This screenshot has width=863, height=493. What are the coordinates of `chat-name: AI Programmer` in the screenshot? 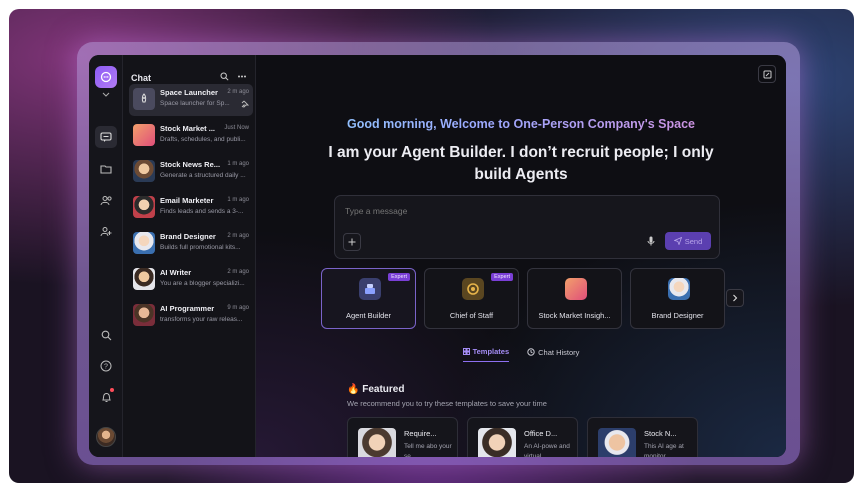 It's located at (187, 308).